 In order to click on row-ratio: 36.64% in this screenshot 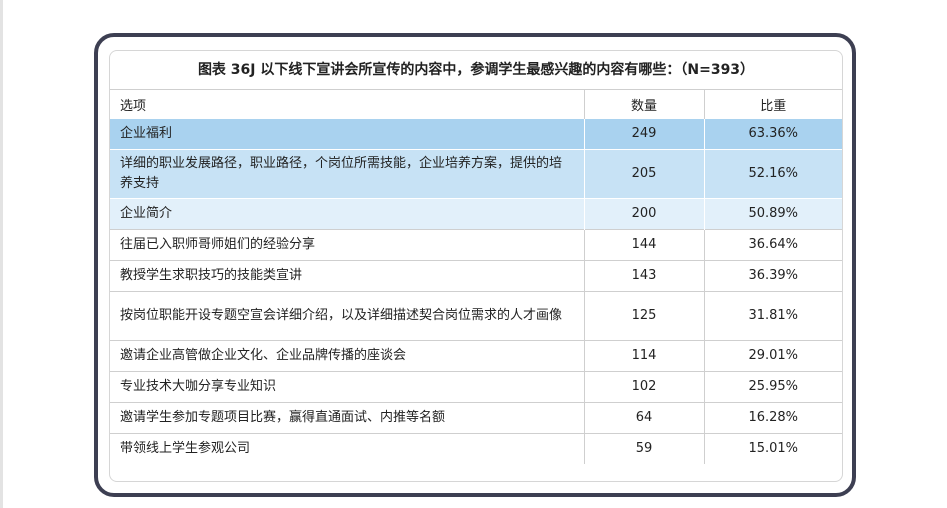, I will do `click(773, 245)`.